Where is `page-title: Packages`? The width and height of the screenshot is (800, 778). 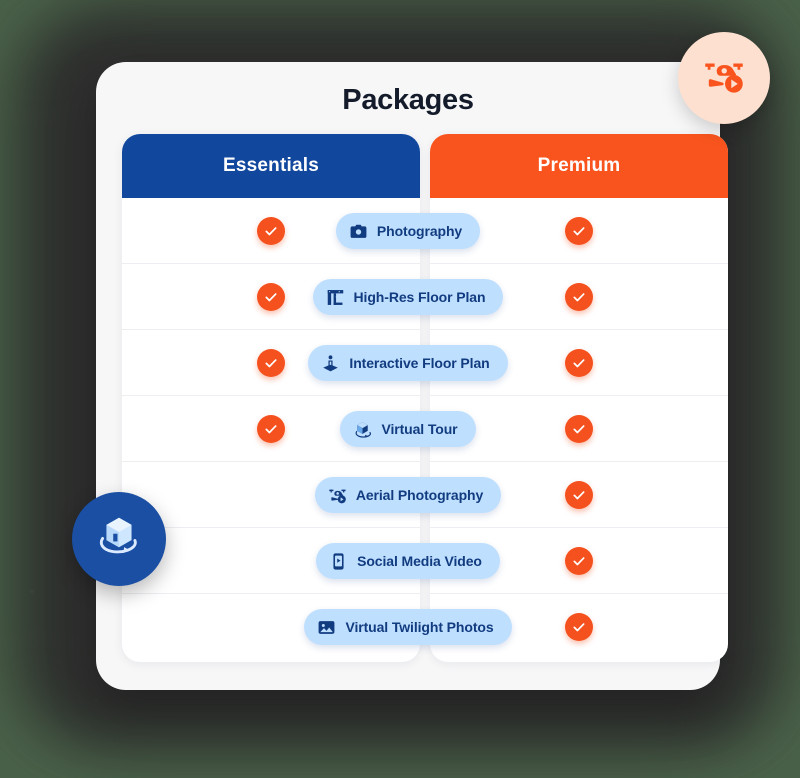 page-title: Packages is located at coordinates (408, 100).